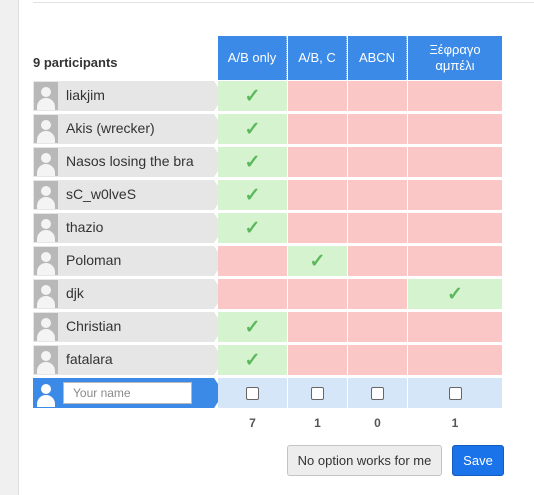 The image size is (534, 495). What do you see at coordinates (75, 62) in the screenshot?
I see `participants-count: 9 participants` at bounding box center [75, 62].